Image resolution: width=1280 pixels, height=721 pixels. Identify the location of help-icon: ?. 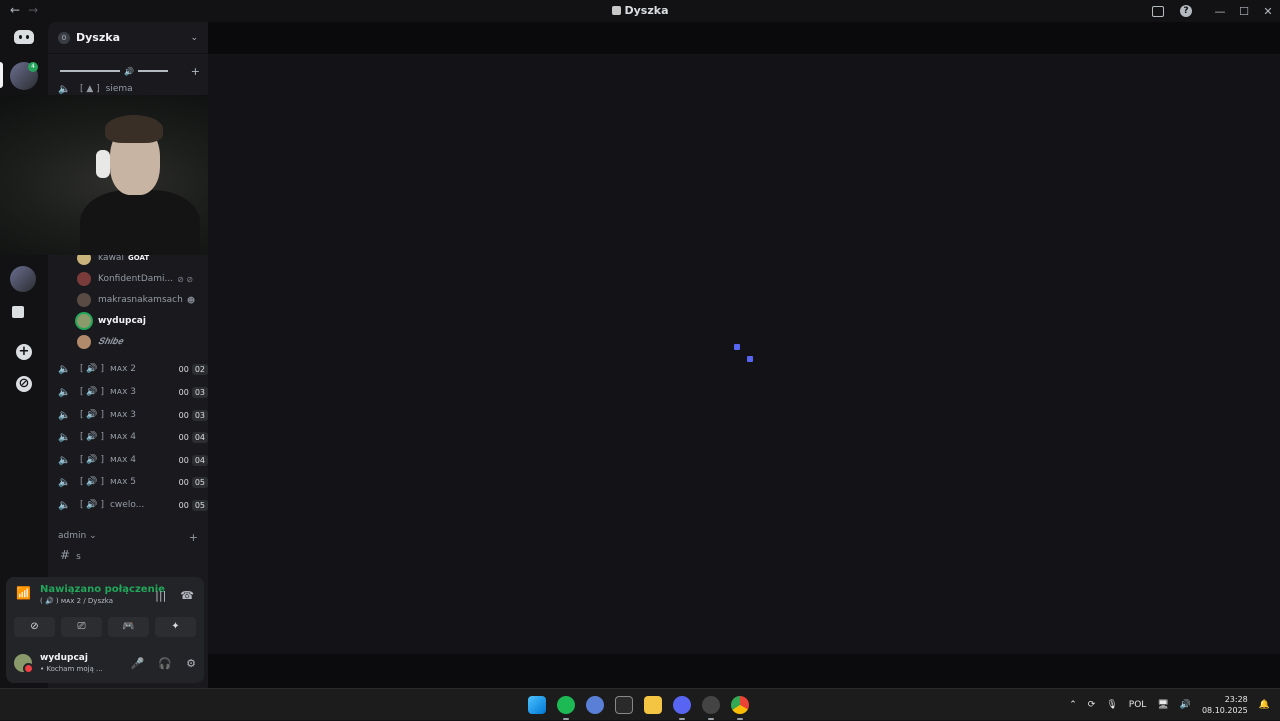
(1186, 11).